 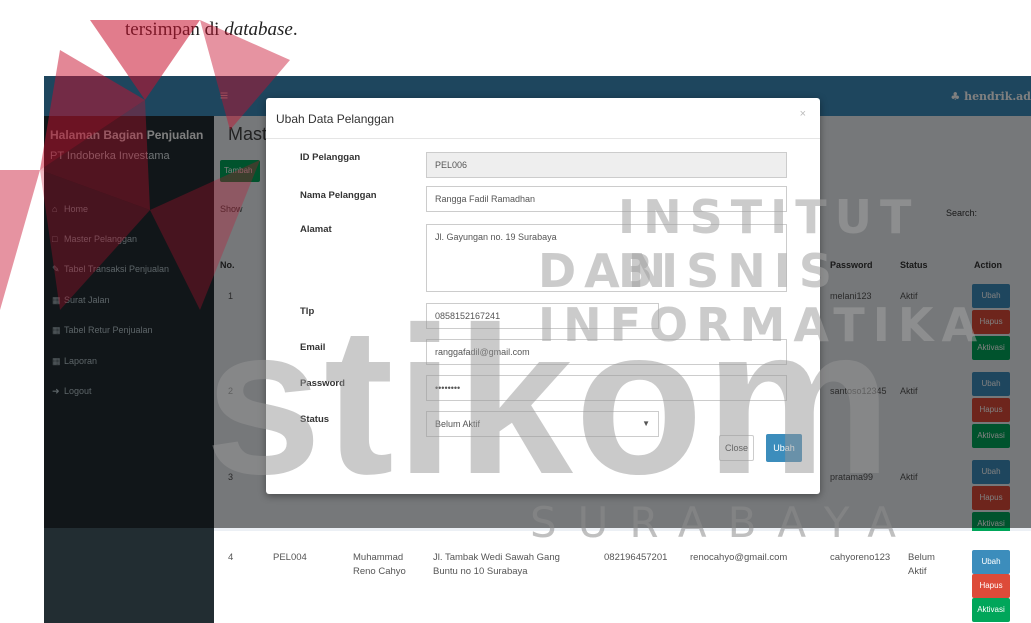 What do you see at coordinates (316, 229) in the screenshot?
I see `alamat-label: Alamat` at bounding box center [316, 229].